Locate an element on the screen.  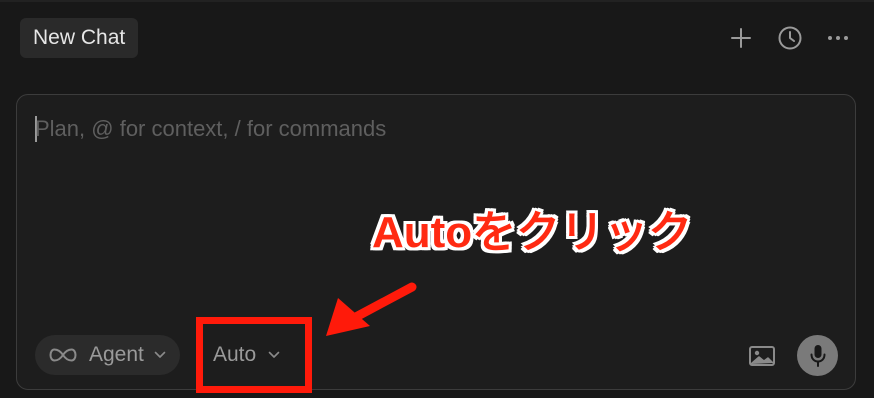
infinity-icon is located at coordinates (63, 355).